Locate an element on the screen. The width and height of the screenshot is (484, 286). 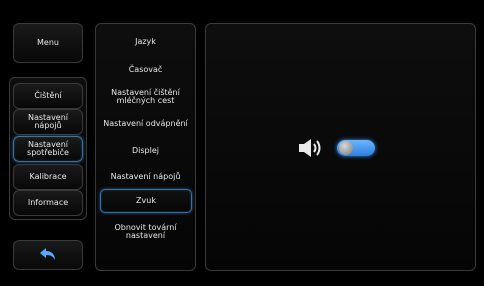
nav-item-label: Kalibrace is located at coordinates (48, 176).